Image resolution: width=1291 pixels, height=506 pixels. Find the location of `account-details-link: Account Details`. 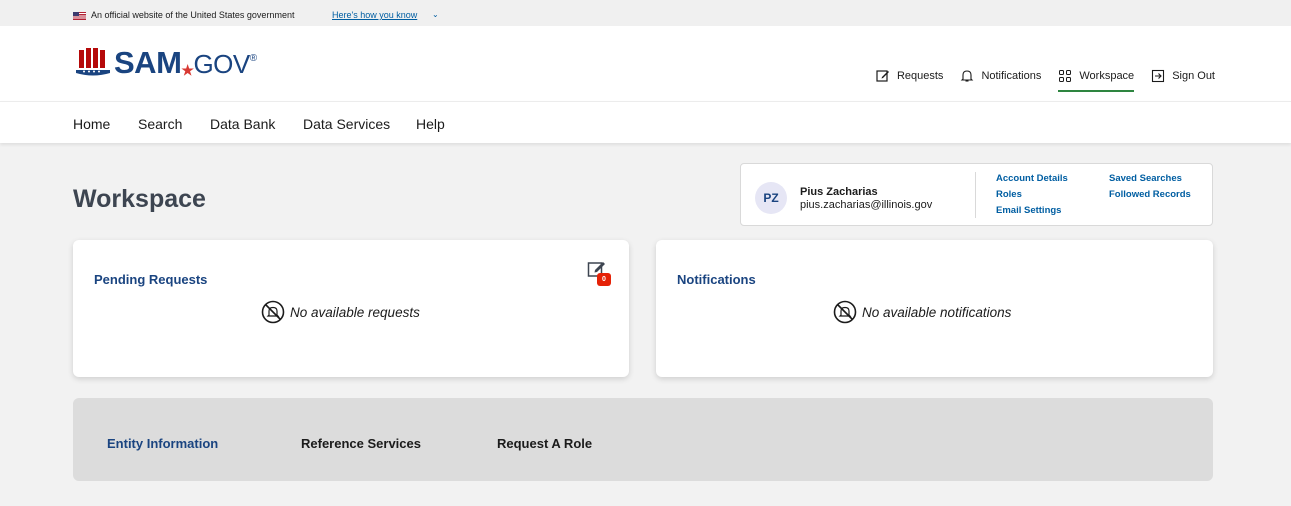

account-details-link: Account Details is located at coordinates (1032, 178).